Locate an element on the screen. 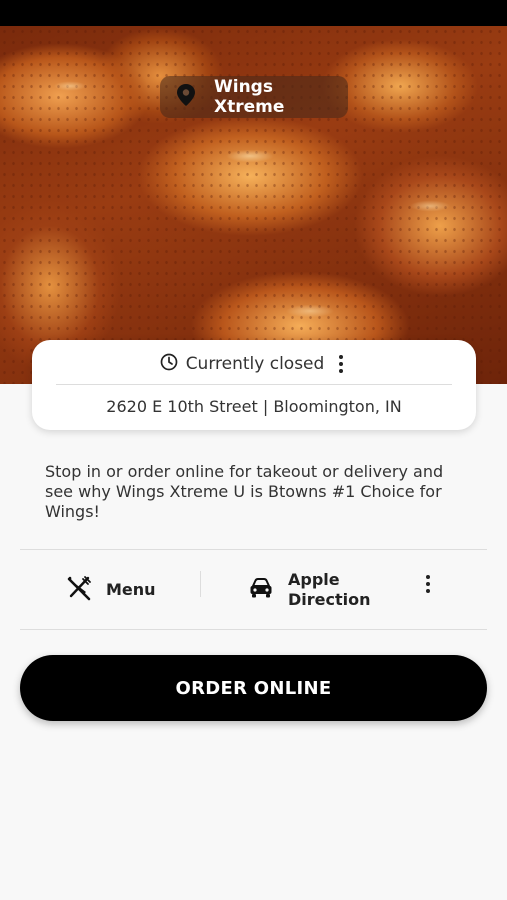 The height and width of the screenshot is (900, 507). apple-direction-button: Apple Direction is located at coordinates (313, 590).